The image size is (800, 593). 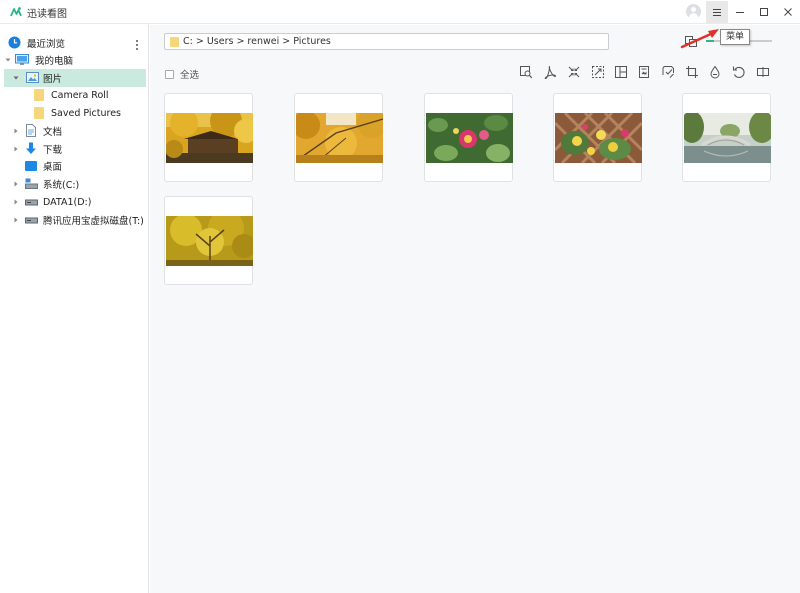 I want to click on menu-tooltip: 菜单, so click(x=735, y=37).